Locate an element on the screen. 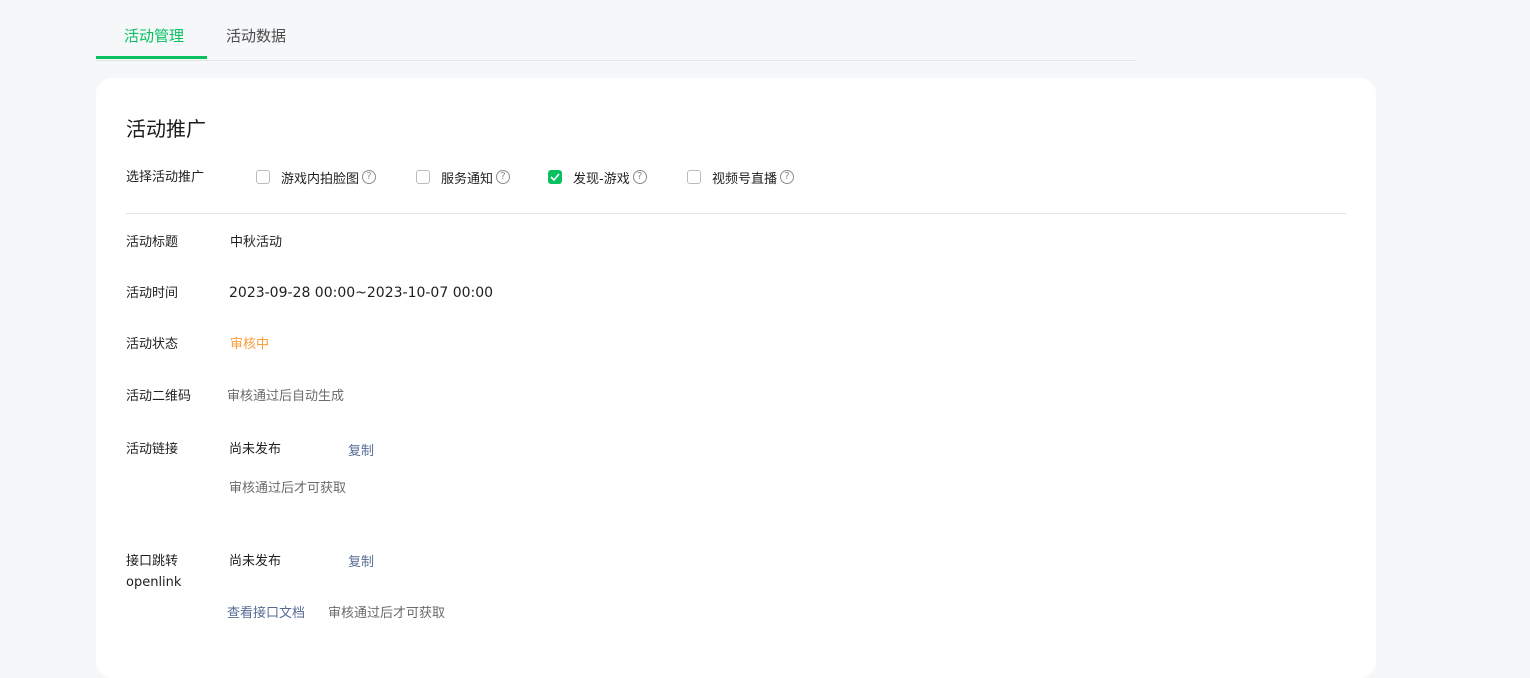 This screenshot has height=678, width=1530. copy-openlink-button: 复制 is located at coordinates (361, 563).